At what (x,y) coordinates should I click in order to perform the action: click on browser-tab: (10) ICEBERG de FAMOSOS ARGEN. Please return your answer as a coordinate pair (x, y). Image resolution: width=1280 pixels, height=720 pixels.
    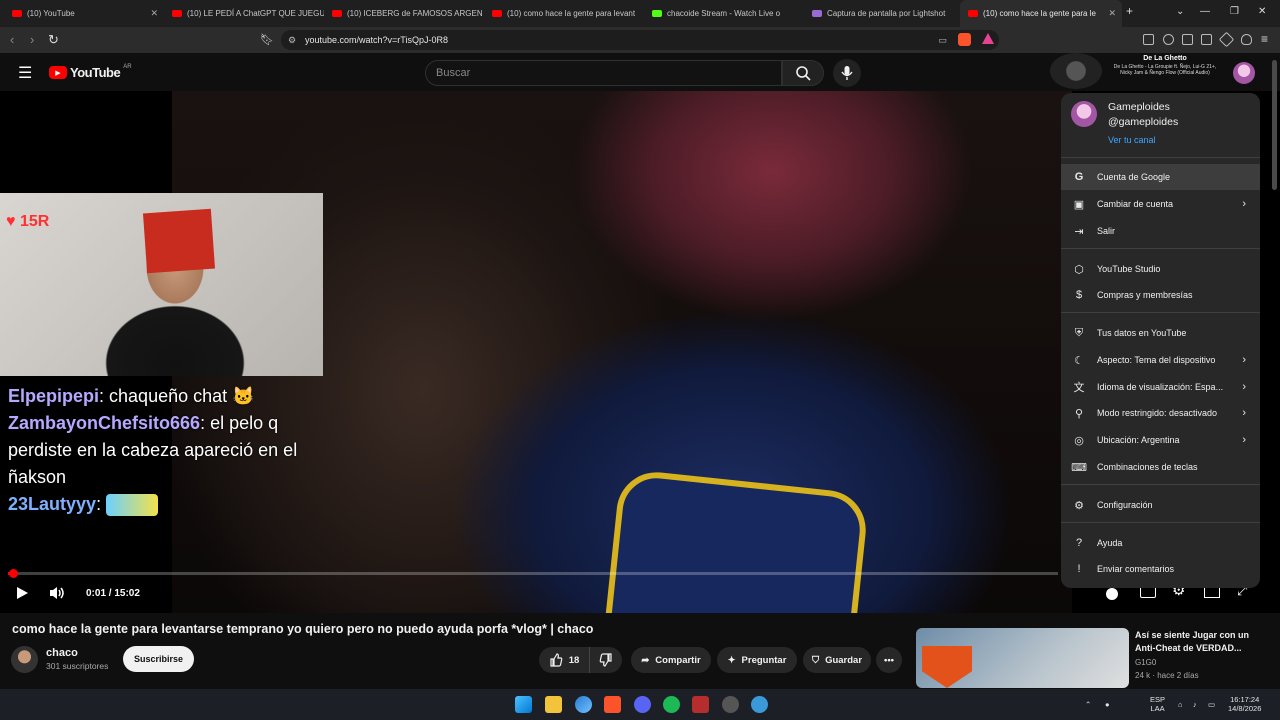
    Looking at the image, I should click on (404, 13).